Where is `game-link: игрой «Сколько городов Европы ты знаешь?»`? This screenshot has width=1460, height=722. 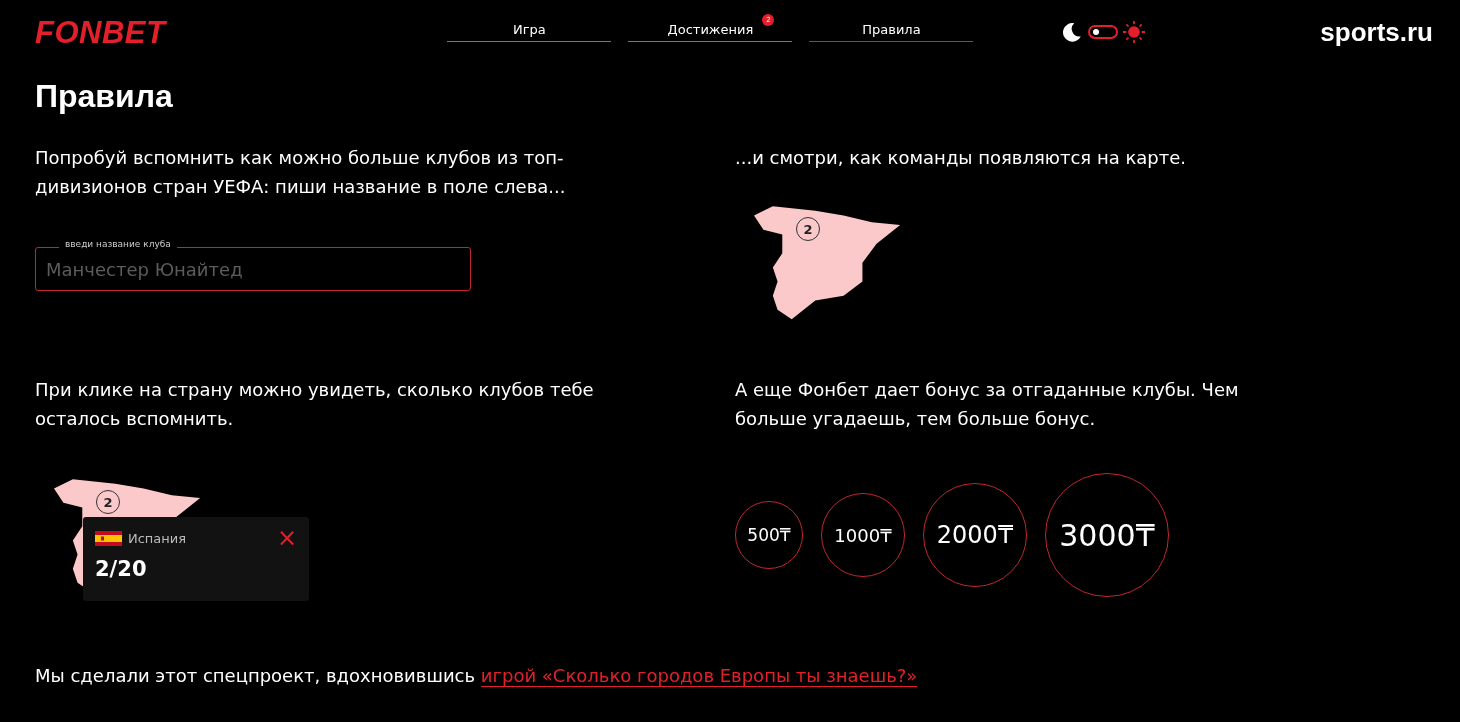 game-link: игрой «Сколько городов Европы ты знаешь?» is located at coordinates (699, 676).